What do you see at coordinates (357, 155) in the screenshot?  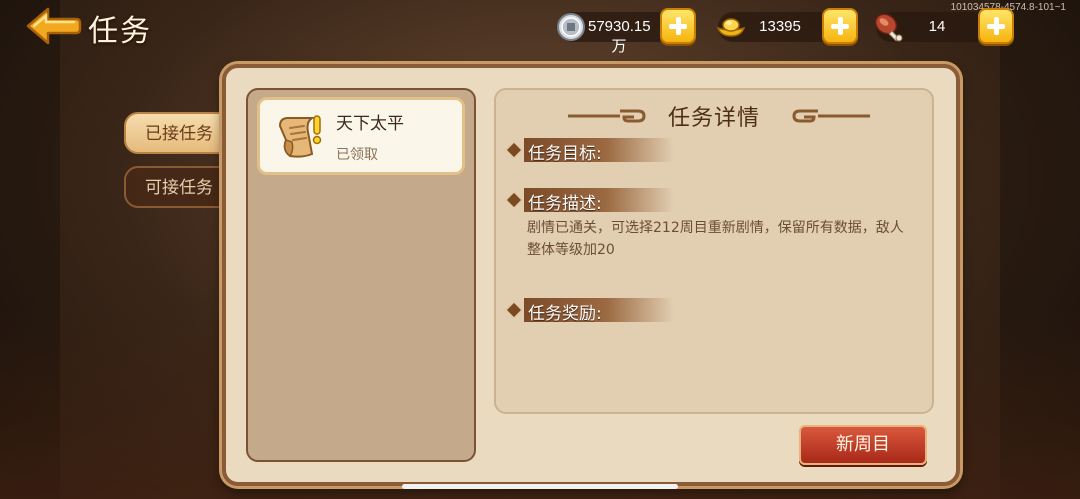 I see `task-status: 已领取` at bounding box center [357, 155].